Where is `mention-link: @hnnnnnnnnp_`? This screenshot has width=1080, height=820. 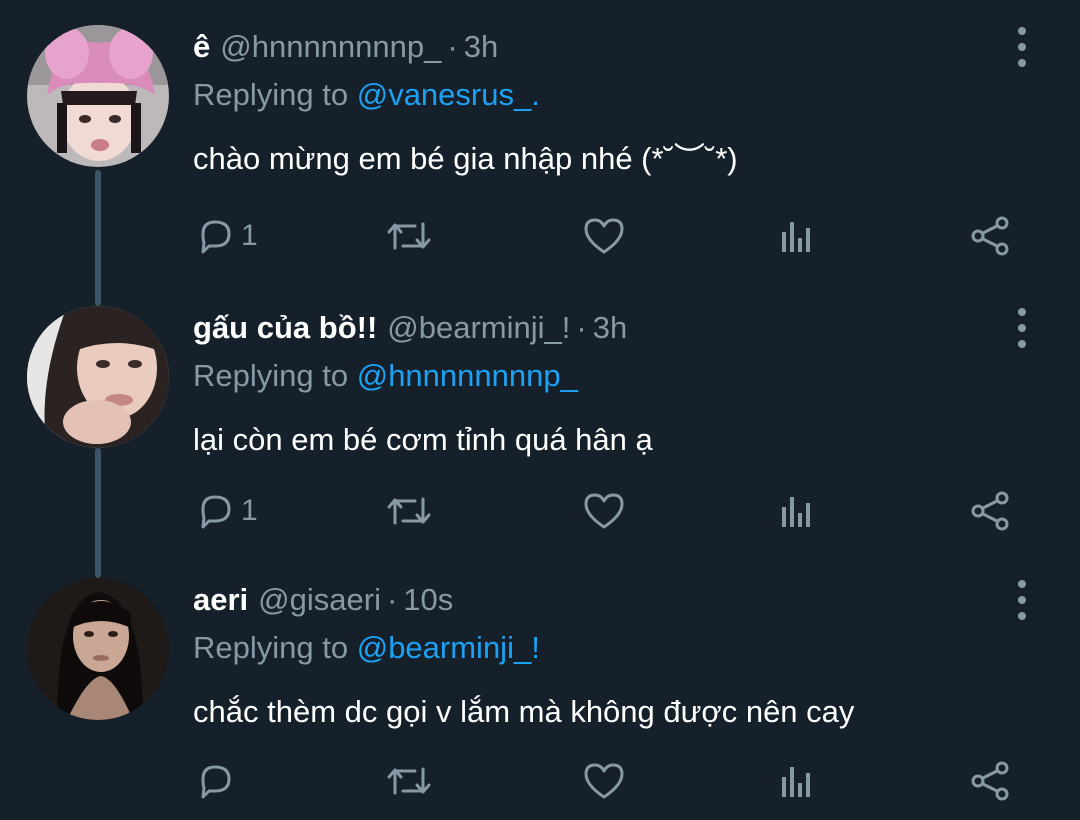 mention-link: @hnnnnnnnnp_ is located at coordinates (467, 375).